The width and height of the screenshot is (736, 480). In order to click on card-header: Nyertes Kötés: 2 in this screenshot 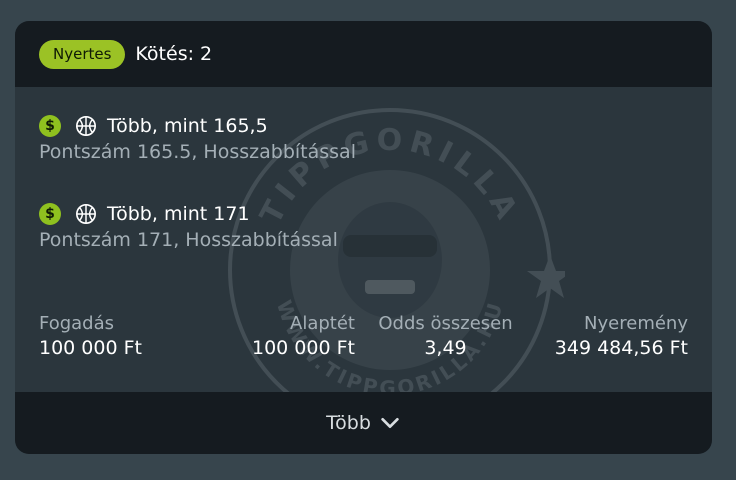, I will do `click(363, 54)`.